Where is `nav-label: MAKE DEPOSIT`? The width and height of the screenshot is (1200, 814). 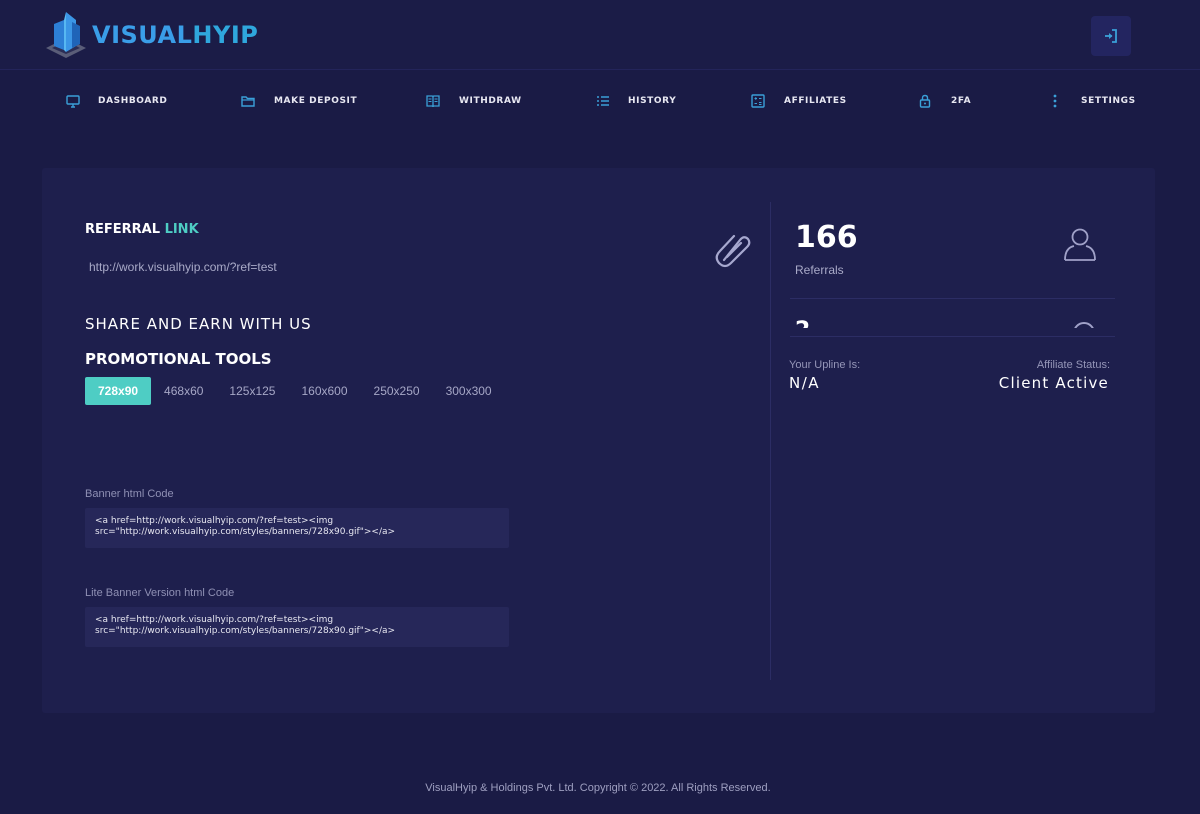
nav-label: MAKE DEPOSIT is located at coordinates (316, 101).